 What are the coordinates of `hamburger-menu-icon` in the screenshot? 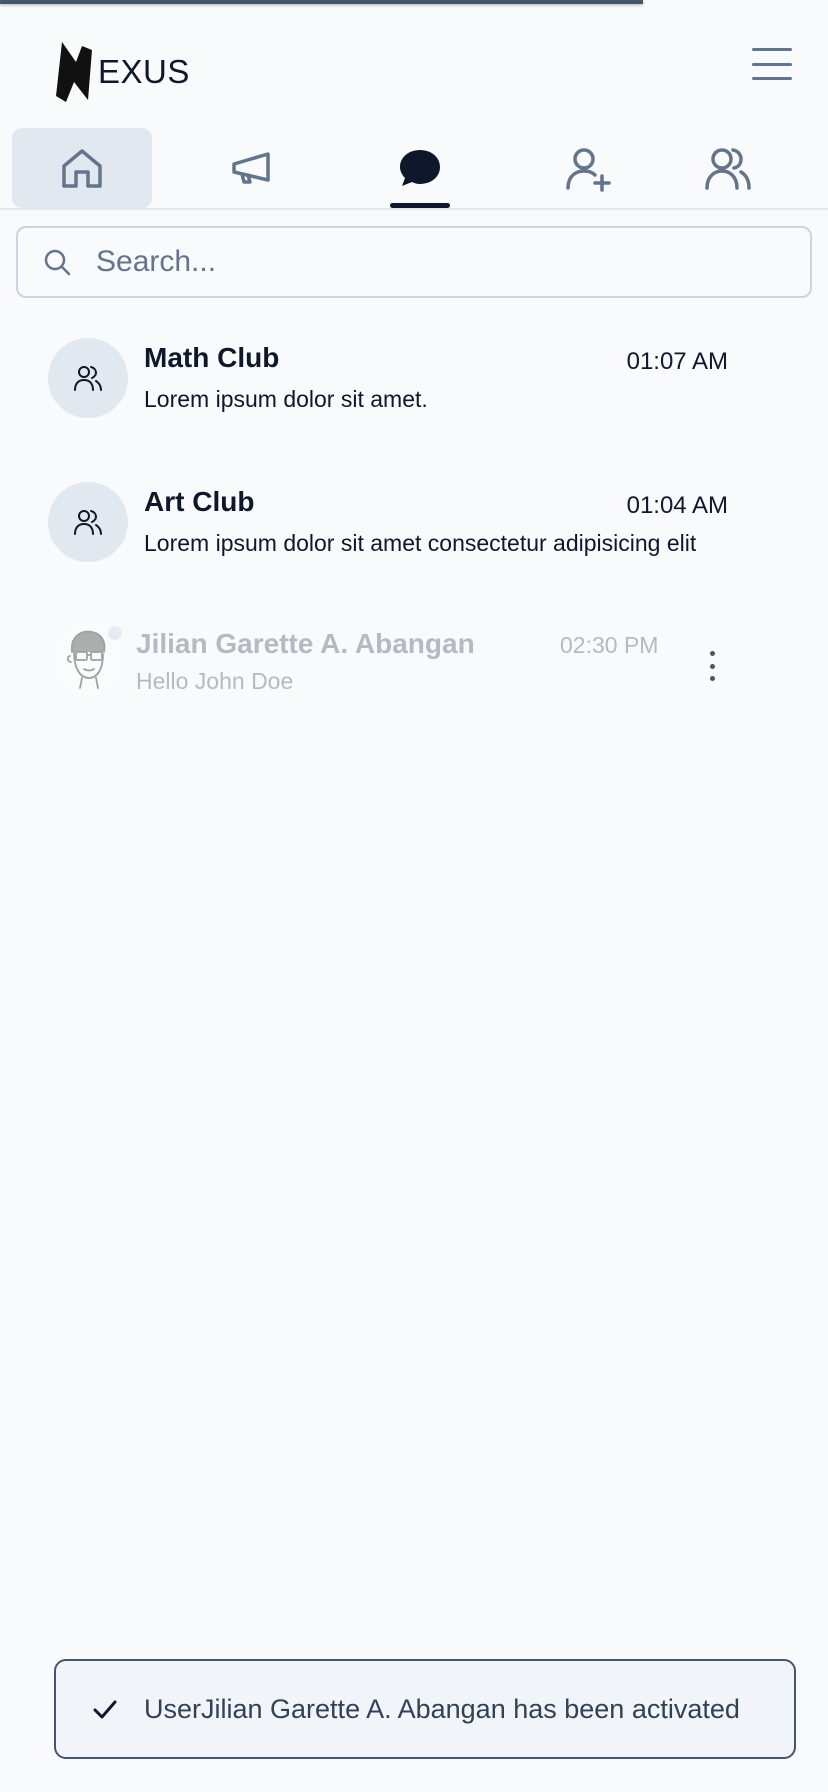 It's located at (772, 64).